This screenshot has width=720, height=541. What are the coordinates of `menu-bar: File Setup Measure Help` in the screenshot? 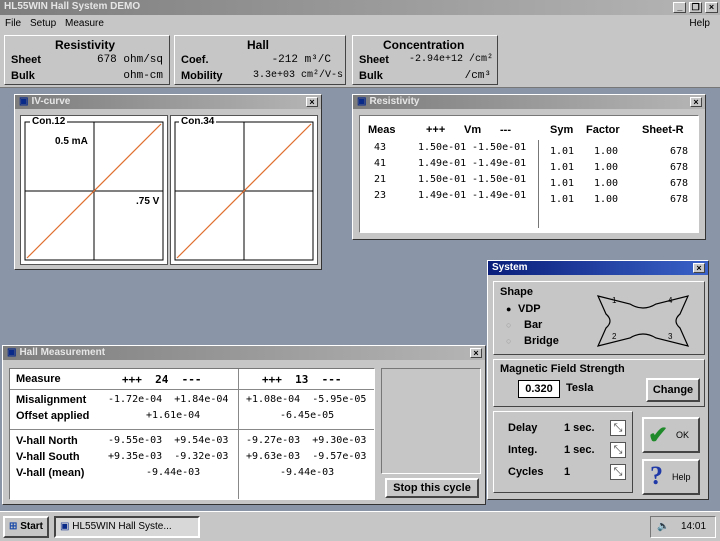 It's located at (360, 23).